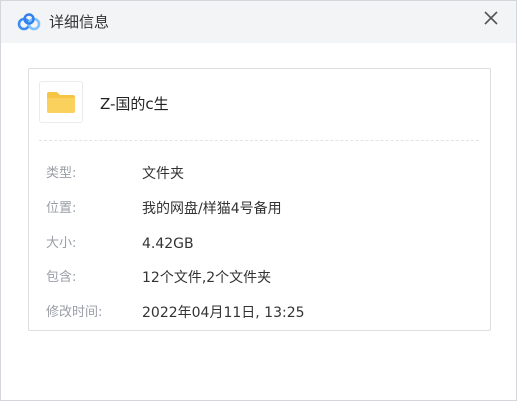  Describe the element at coordinates (212, 209) in the screenshot. I see `detail-value: 我的网盘/样猫4号备用` at that location.